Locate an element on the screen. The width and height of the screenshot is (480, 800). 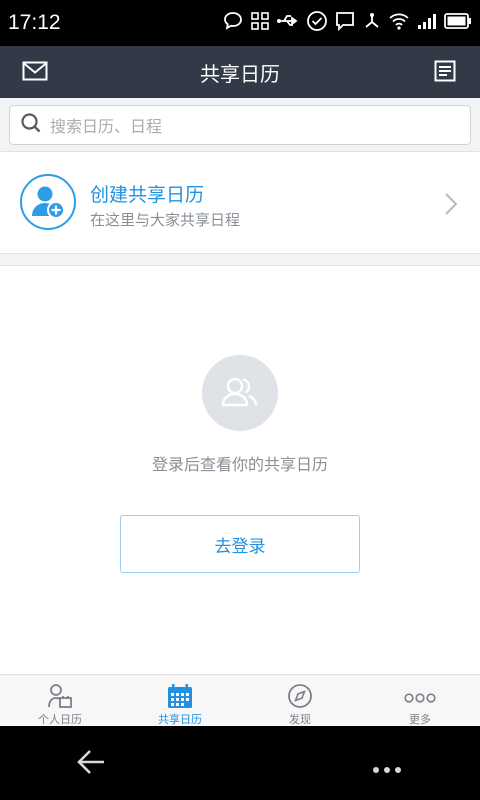
tab-label: 共享日历 is located at coordinates (180, 719).